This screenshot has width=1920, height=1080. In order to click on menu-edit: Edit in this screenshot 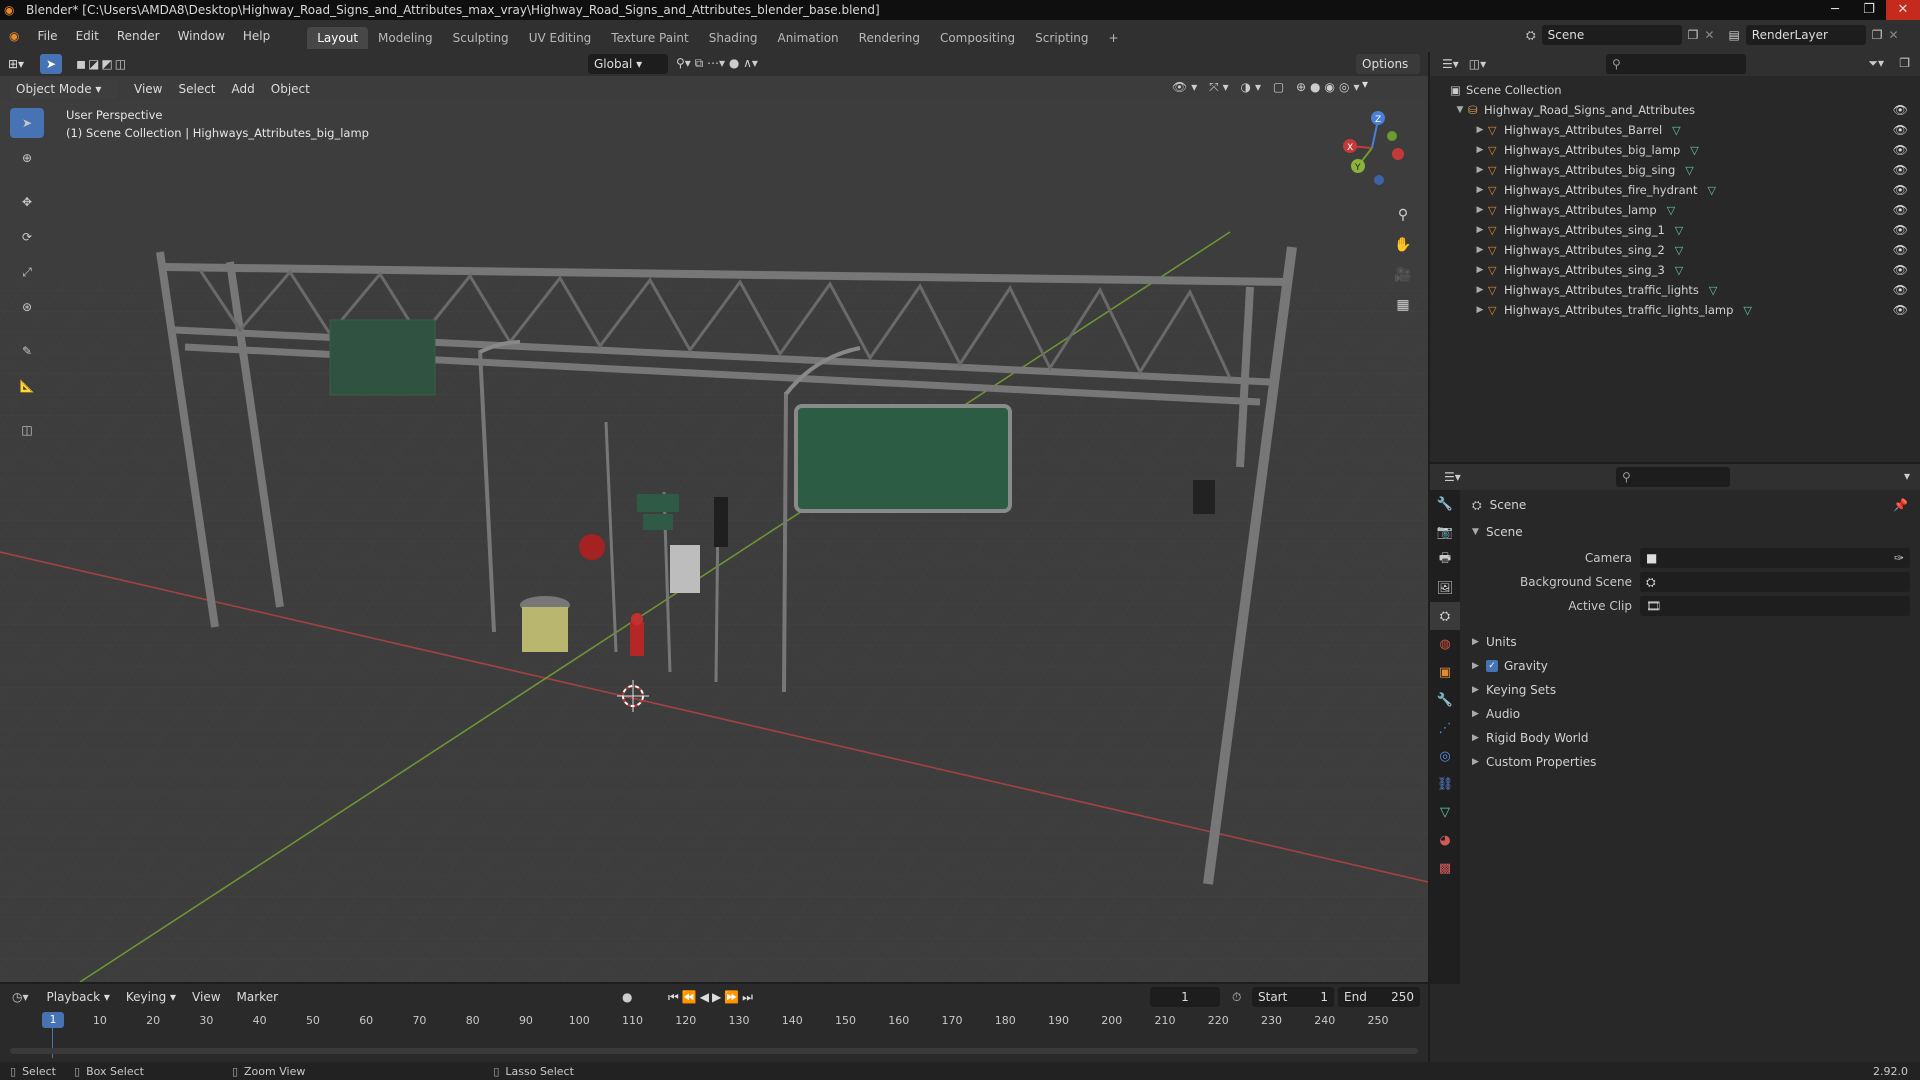, I will do `click(87, 36)`.